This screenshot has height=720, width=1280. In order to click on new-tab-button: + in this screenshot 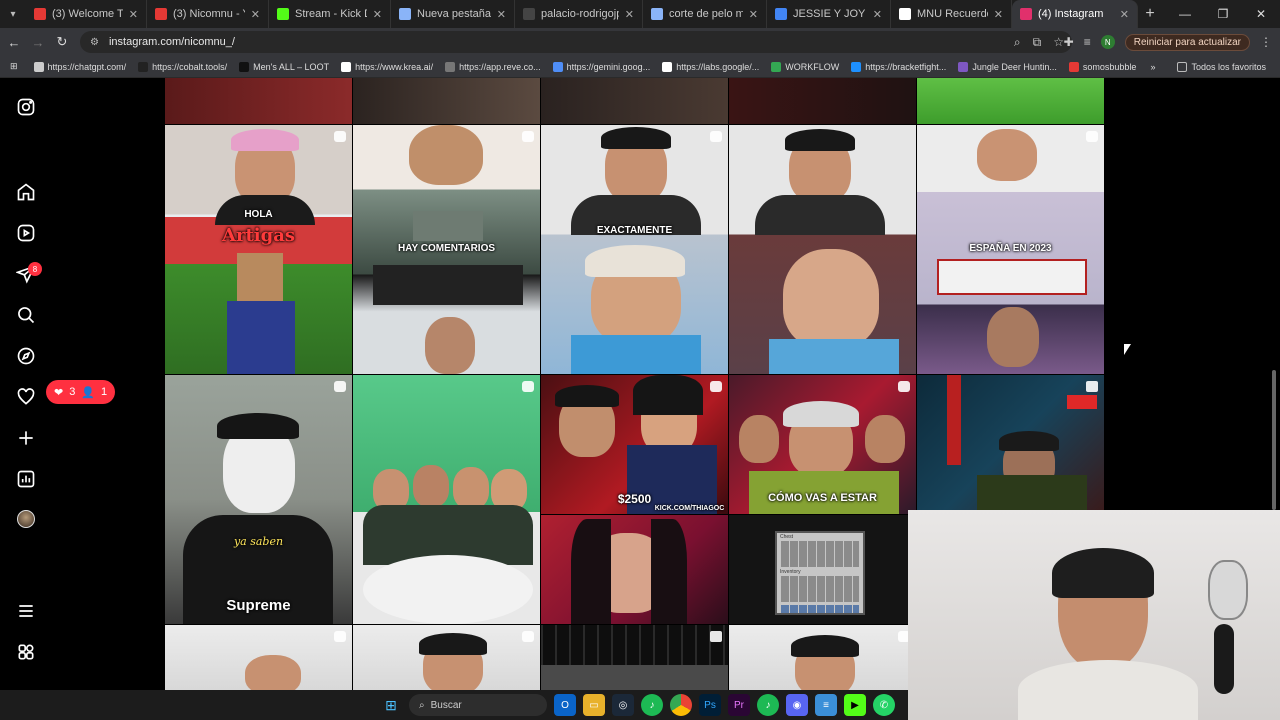, I will do `click(1150, 14)`.